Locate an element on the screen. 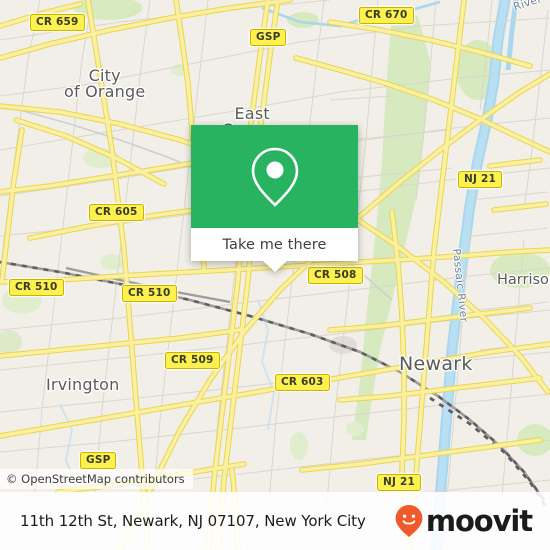 The height and width of the screenshot is (550, 550). place-label-irvington: Irvington is located at coordinates (83, 384).